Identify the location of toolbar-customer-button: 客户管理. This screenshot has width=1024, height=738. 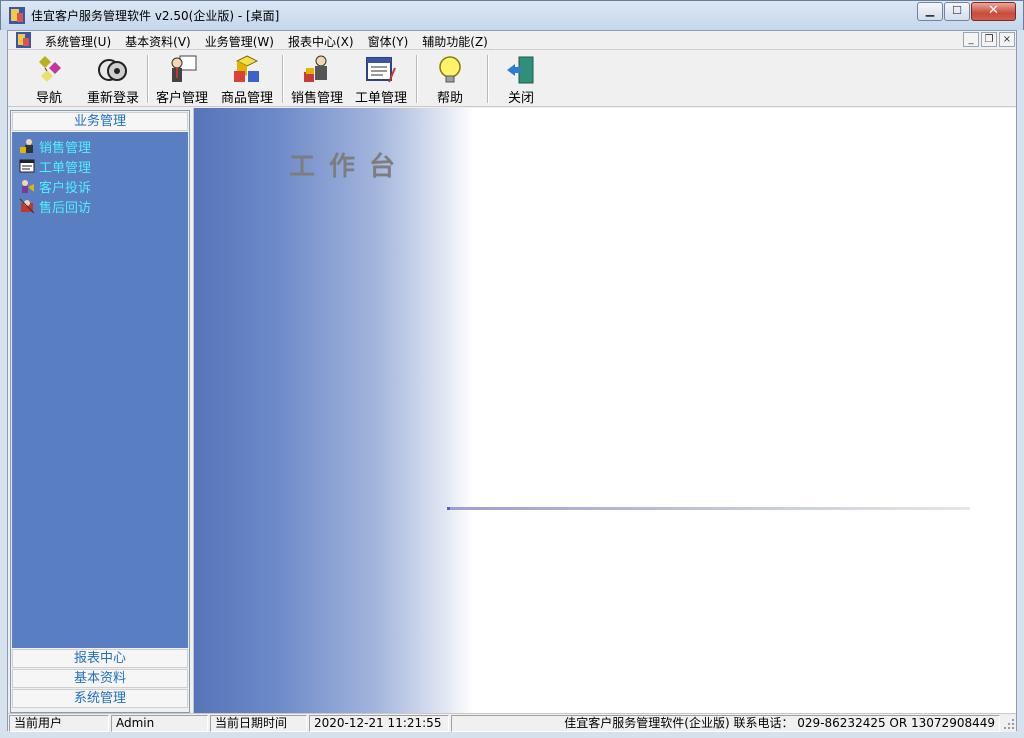
(182, 80).